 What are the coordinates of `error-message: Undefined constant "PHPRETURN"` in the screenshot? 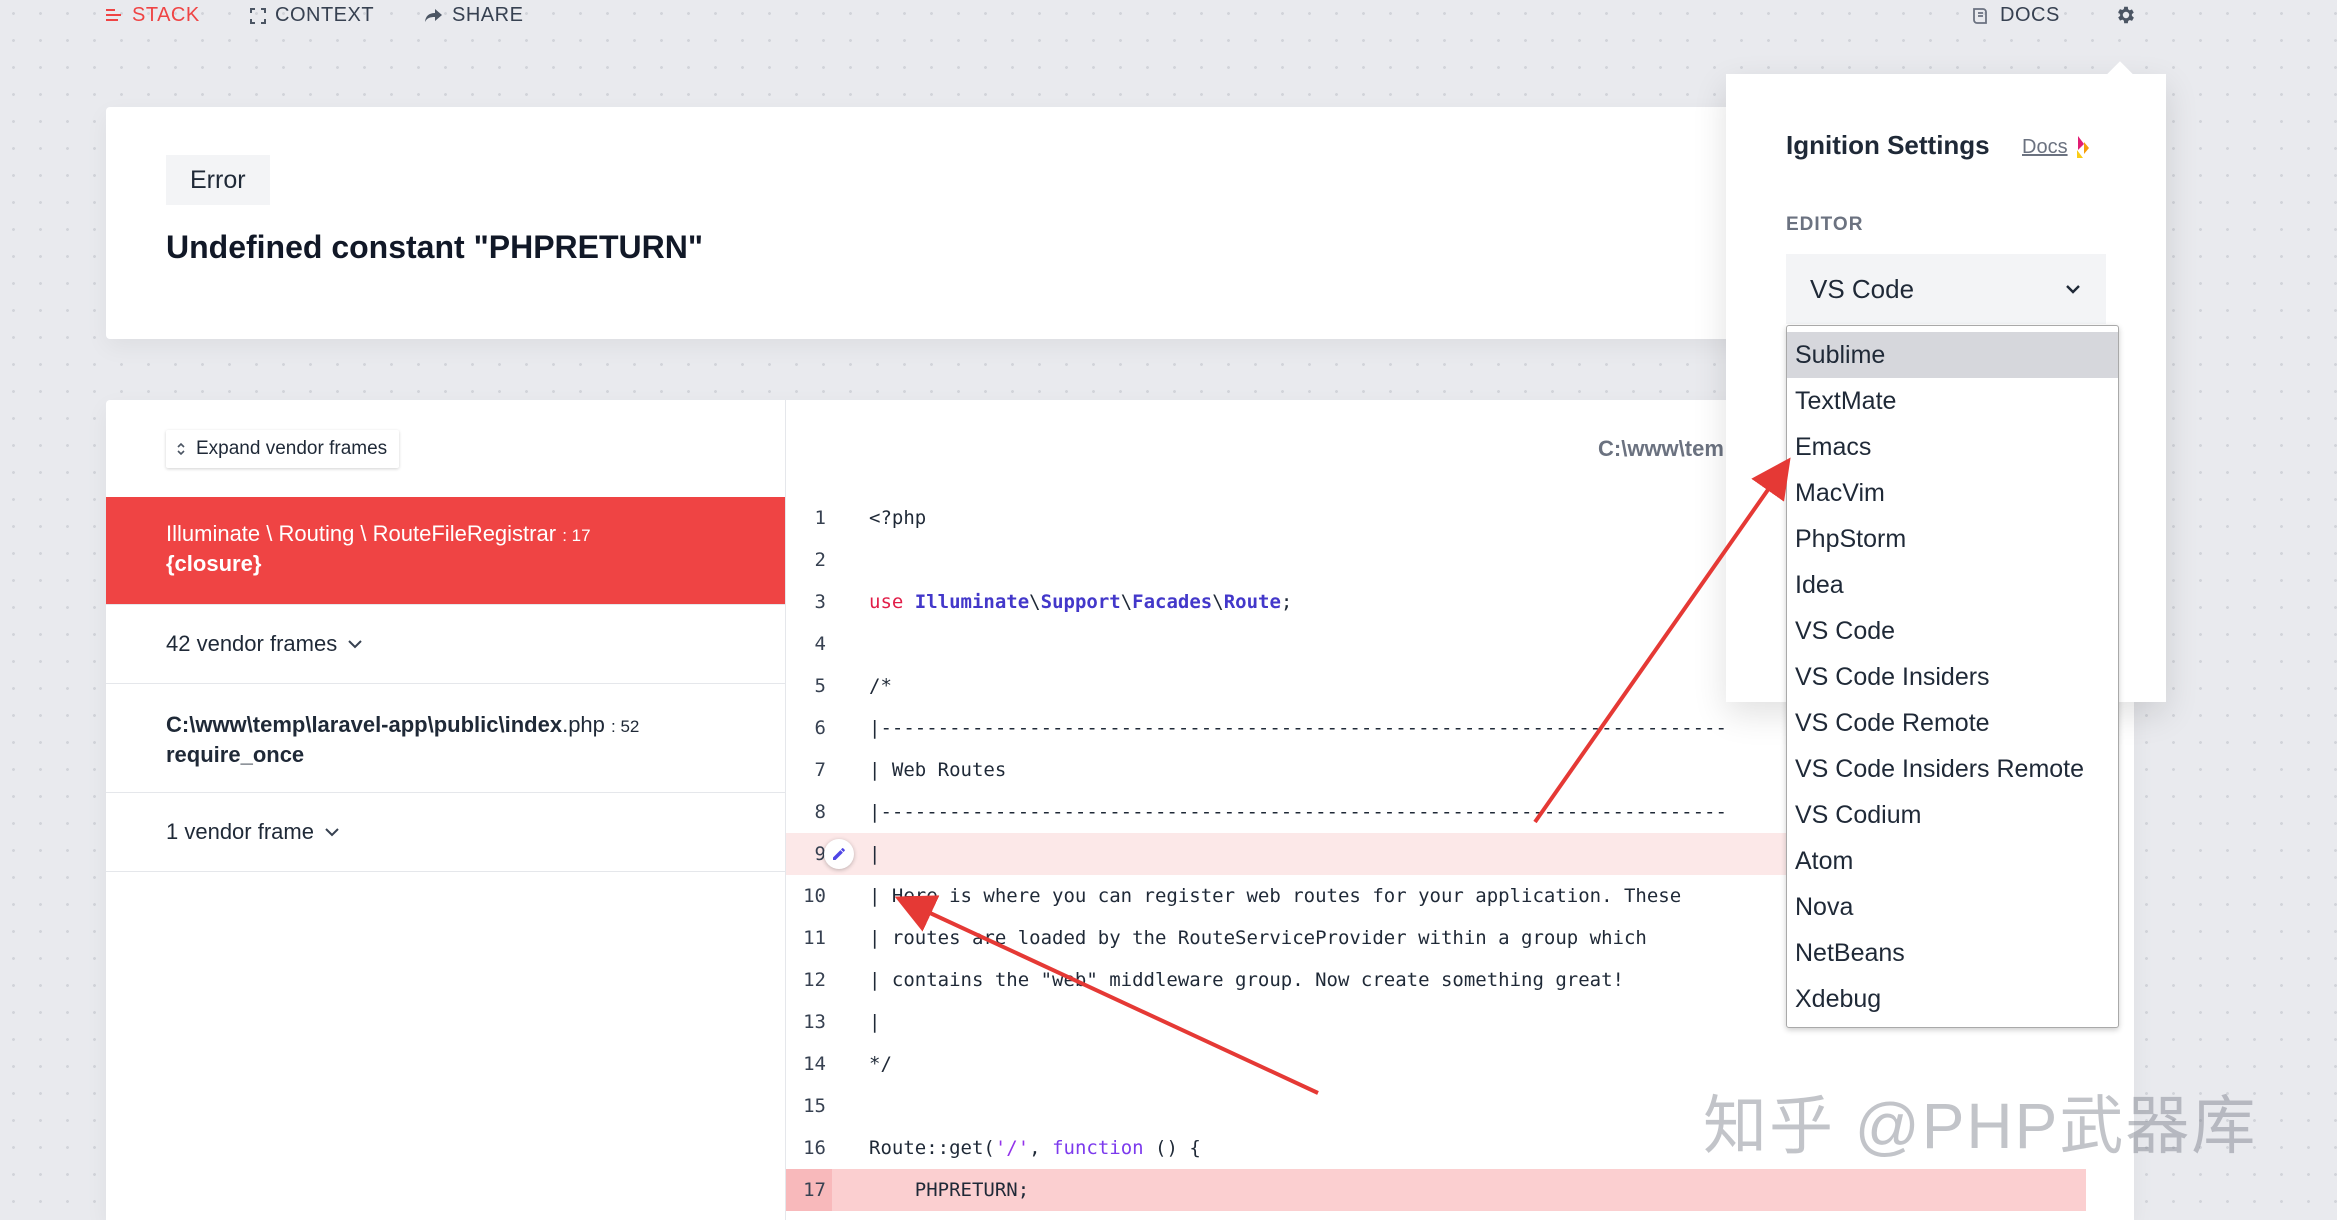 It's located at (435, 247).